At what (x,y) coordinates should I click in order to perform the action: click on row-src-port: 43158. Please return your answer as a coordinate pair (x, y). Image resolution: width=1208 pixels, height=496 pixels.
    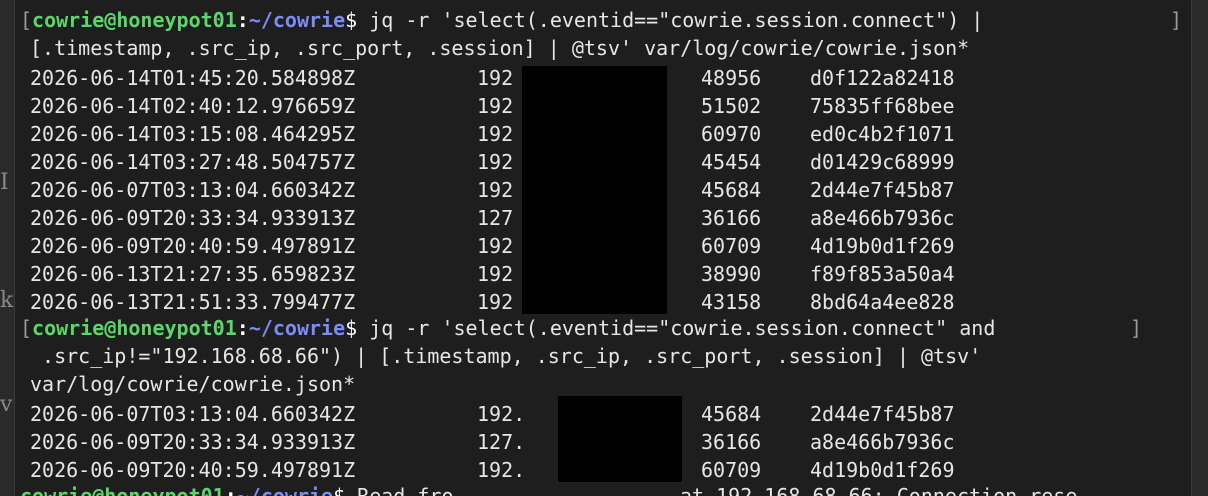
    Looking at the image, I should click on (731, 302).